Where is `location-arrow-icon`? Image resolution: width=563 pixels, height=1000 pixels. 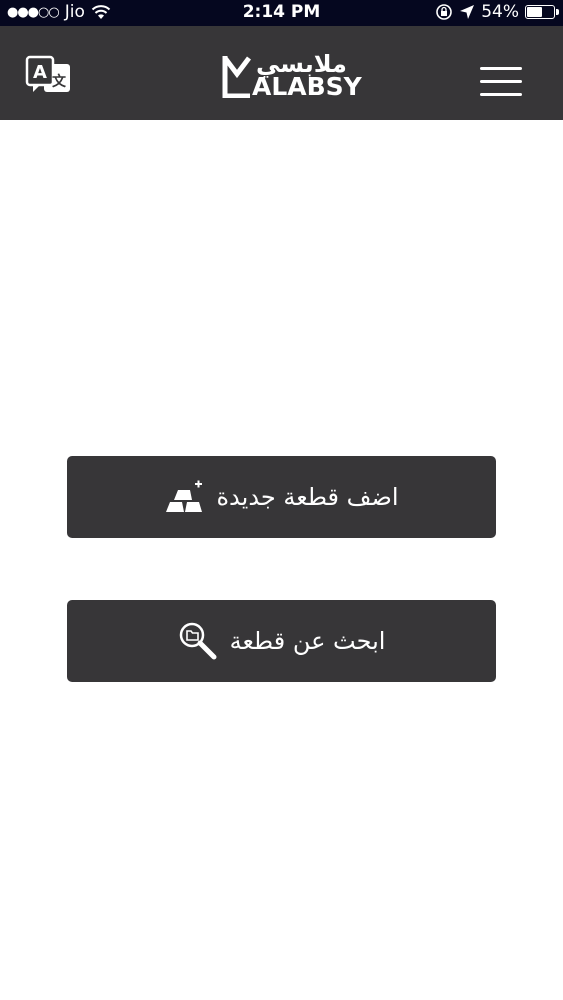 location-arrow-icon is located at coordinates (467, 12).